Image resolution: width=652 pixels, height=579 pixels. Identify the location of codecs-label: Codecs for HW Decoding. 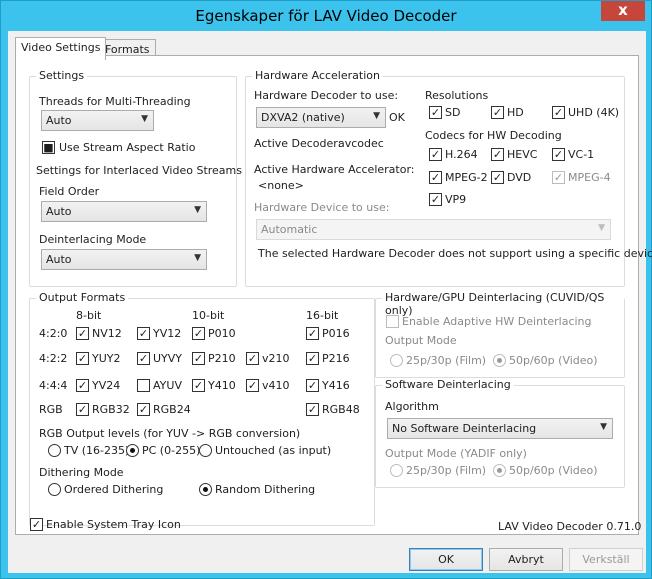
(493, 135).